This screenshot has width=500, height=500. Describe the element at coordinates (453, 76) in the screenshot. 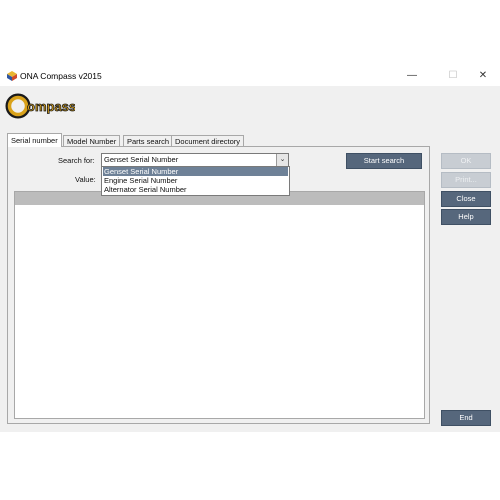

I see `maximize-button: ☐` at that location.